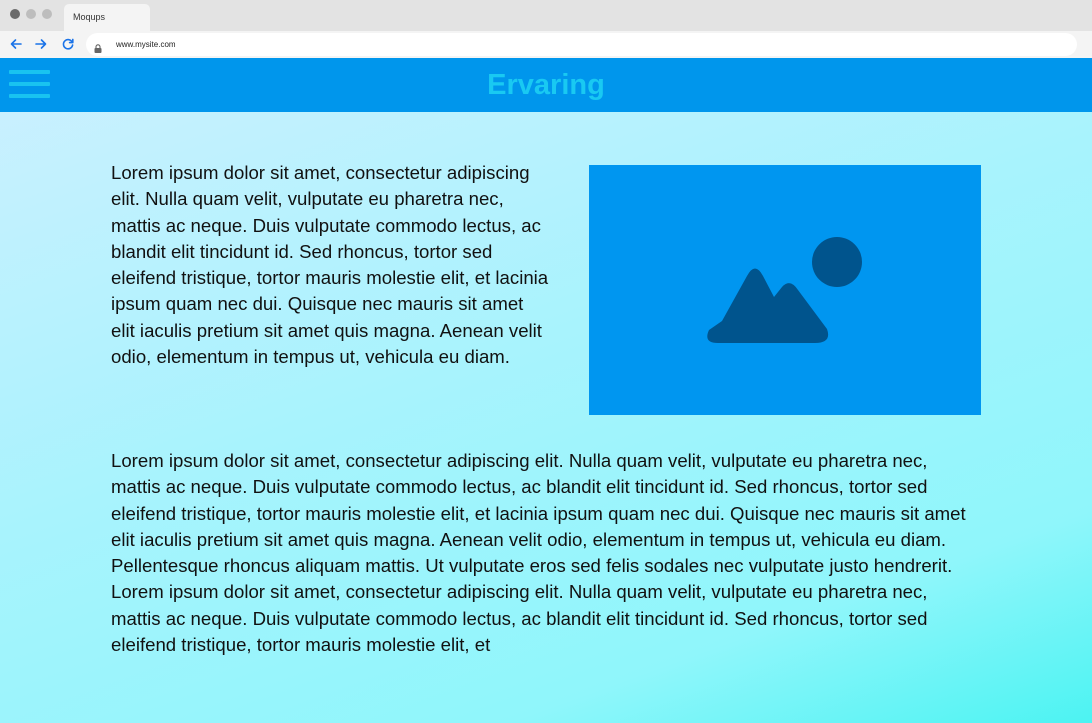  Describe the element at coordinates (98, 46) in the screenshot. I see `lock-icon` at that location.